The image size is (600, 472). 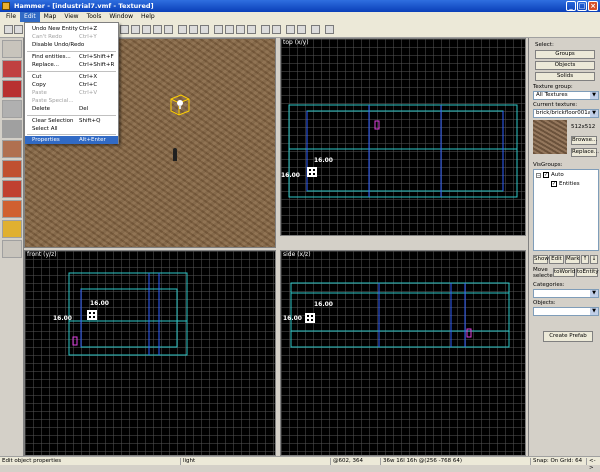 What do you see at coordinates (42, 254) in the screenshot?
I see `front-view-label: front (y/z)` at bounding box center [42, 254].